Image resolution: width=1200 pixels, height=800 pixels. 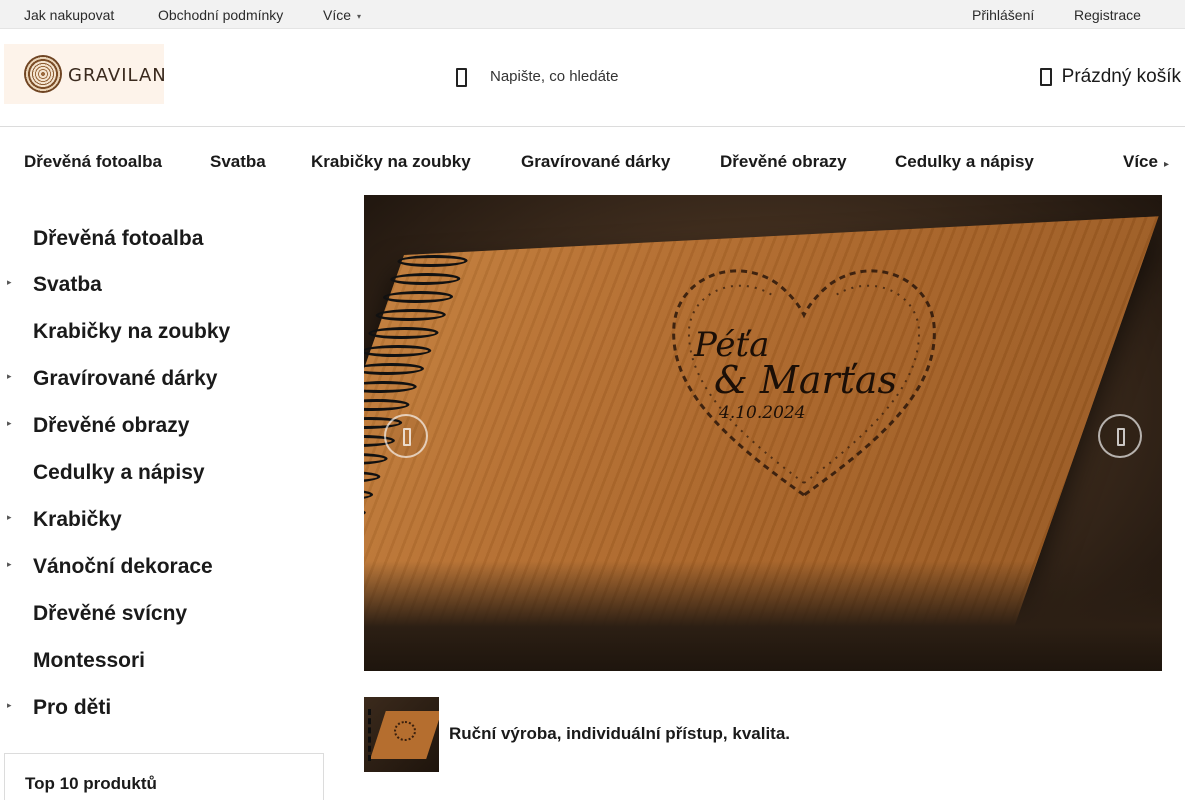 I want to click on sidebar-item-pro-deti: ▸ Pro děti, so click(x=162, y=706).